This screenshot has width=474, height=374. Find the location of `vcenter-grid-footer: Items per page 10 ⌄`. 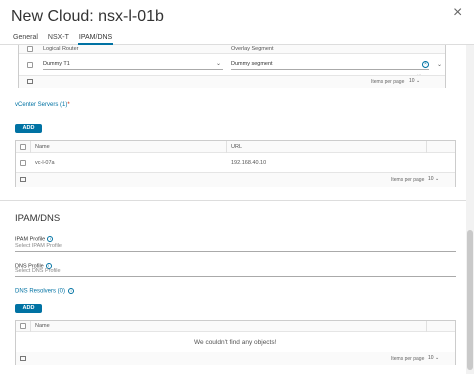

vcenter-grid-footer: Items per page 10 ⌄ is located at coordinates (235, 180).